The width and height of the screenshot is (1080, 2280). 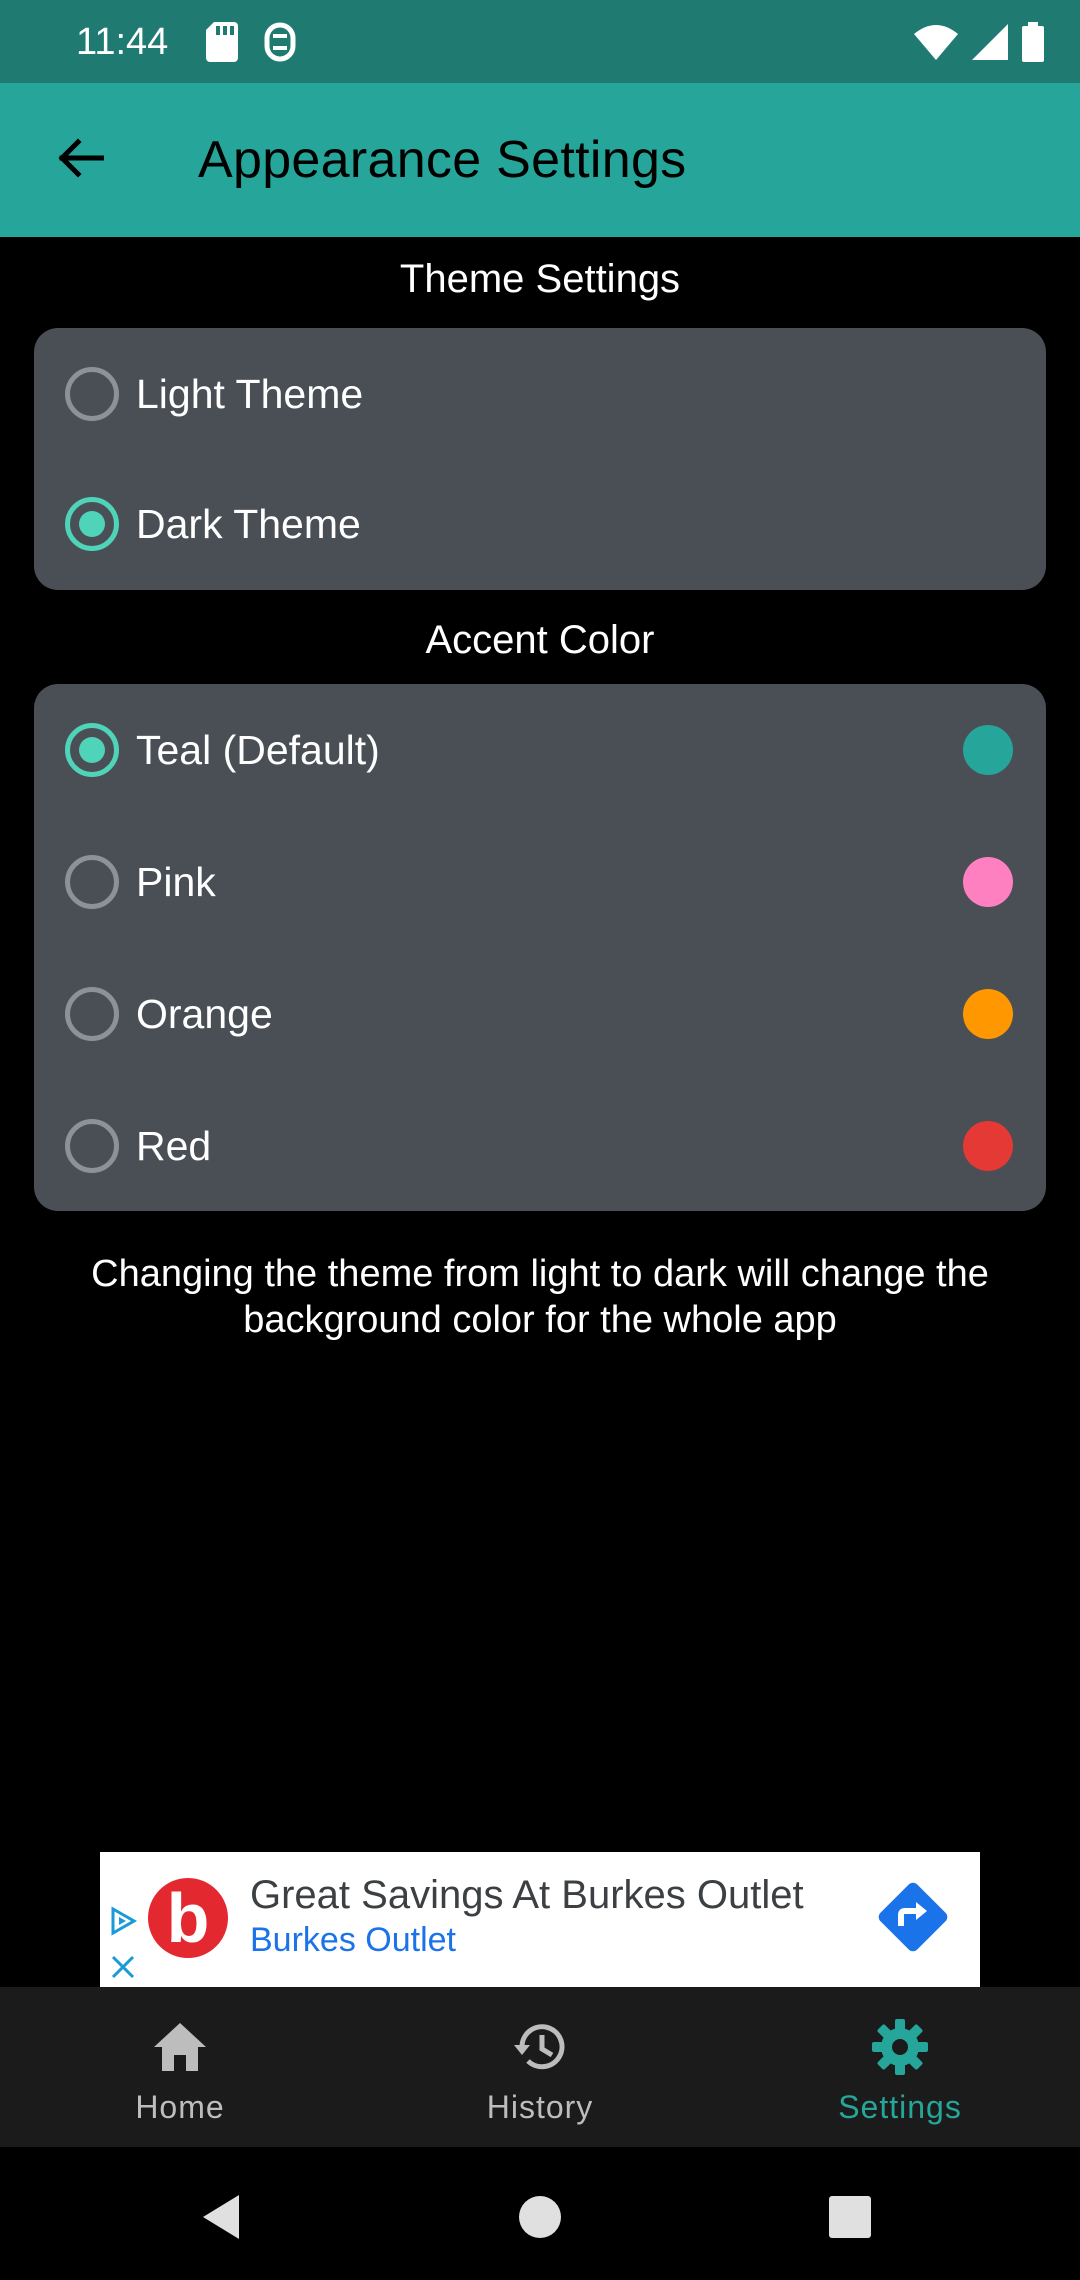 What do you see at coordinates (353, 1940) in the screenshot?
I see `ad-advertiser: Burkes Outlet` at bounding box center [353, 1940].